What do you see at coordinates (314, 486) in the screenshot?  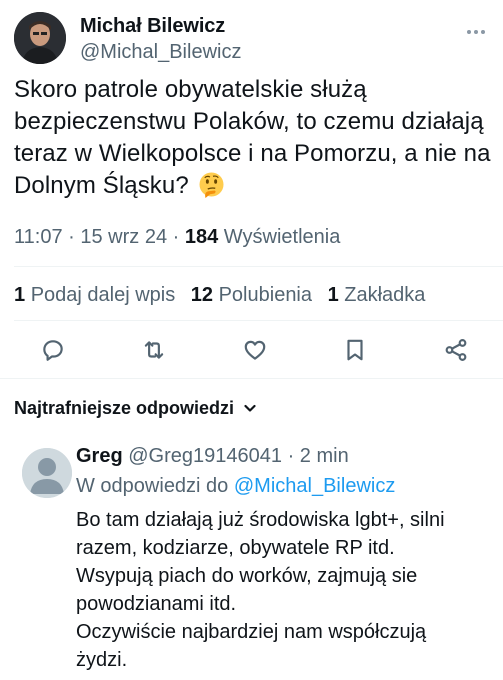 I see `replying-to-mention: @Michal_Bilewicz` at bounding box center [314, 486].